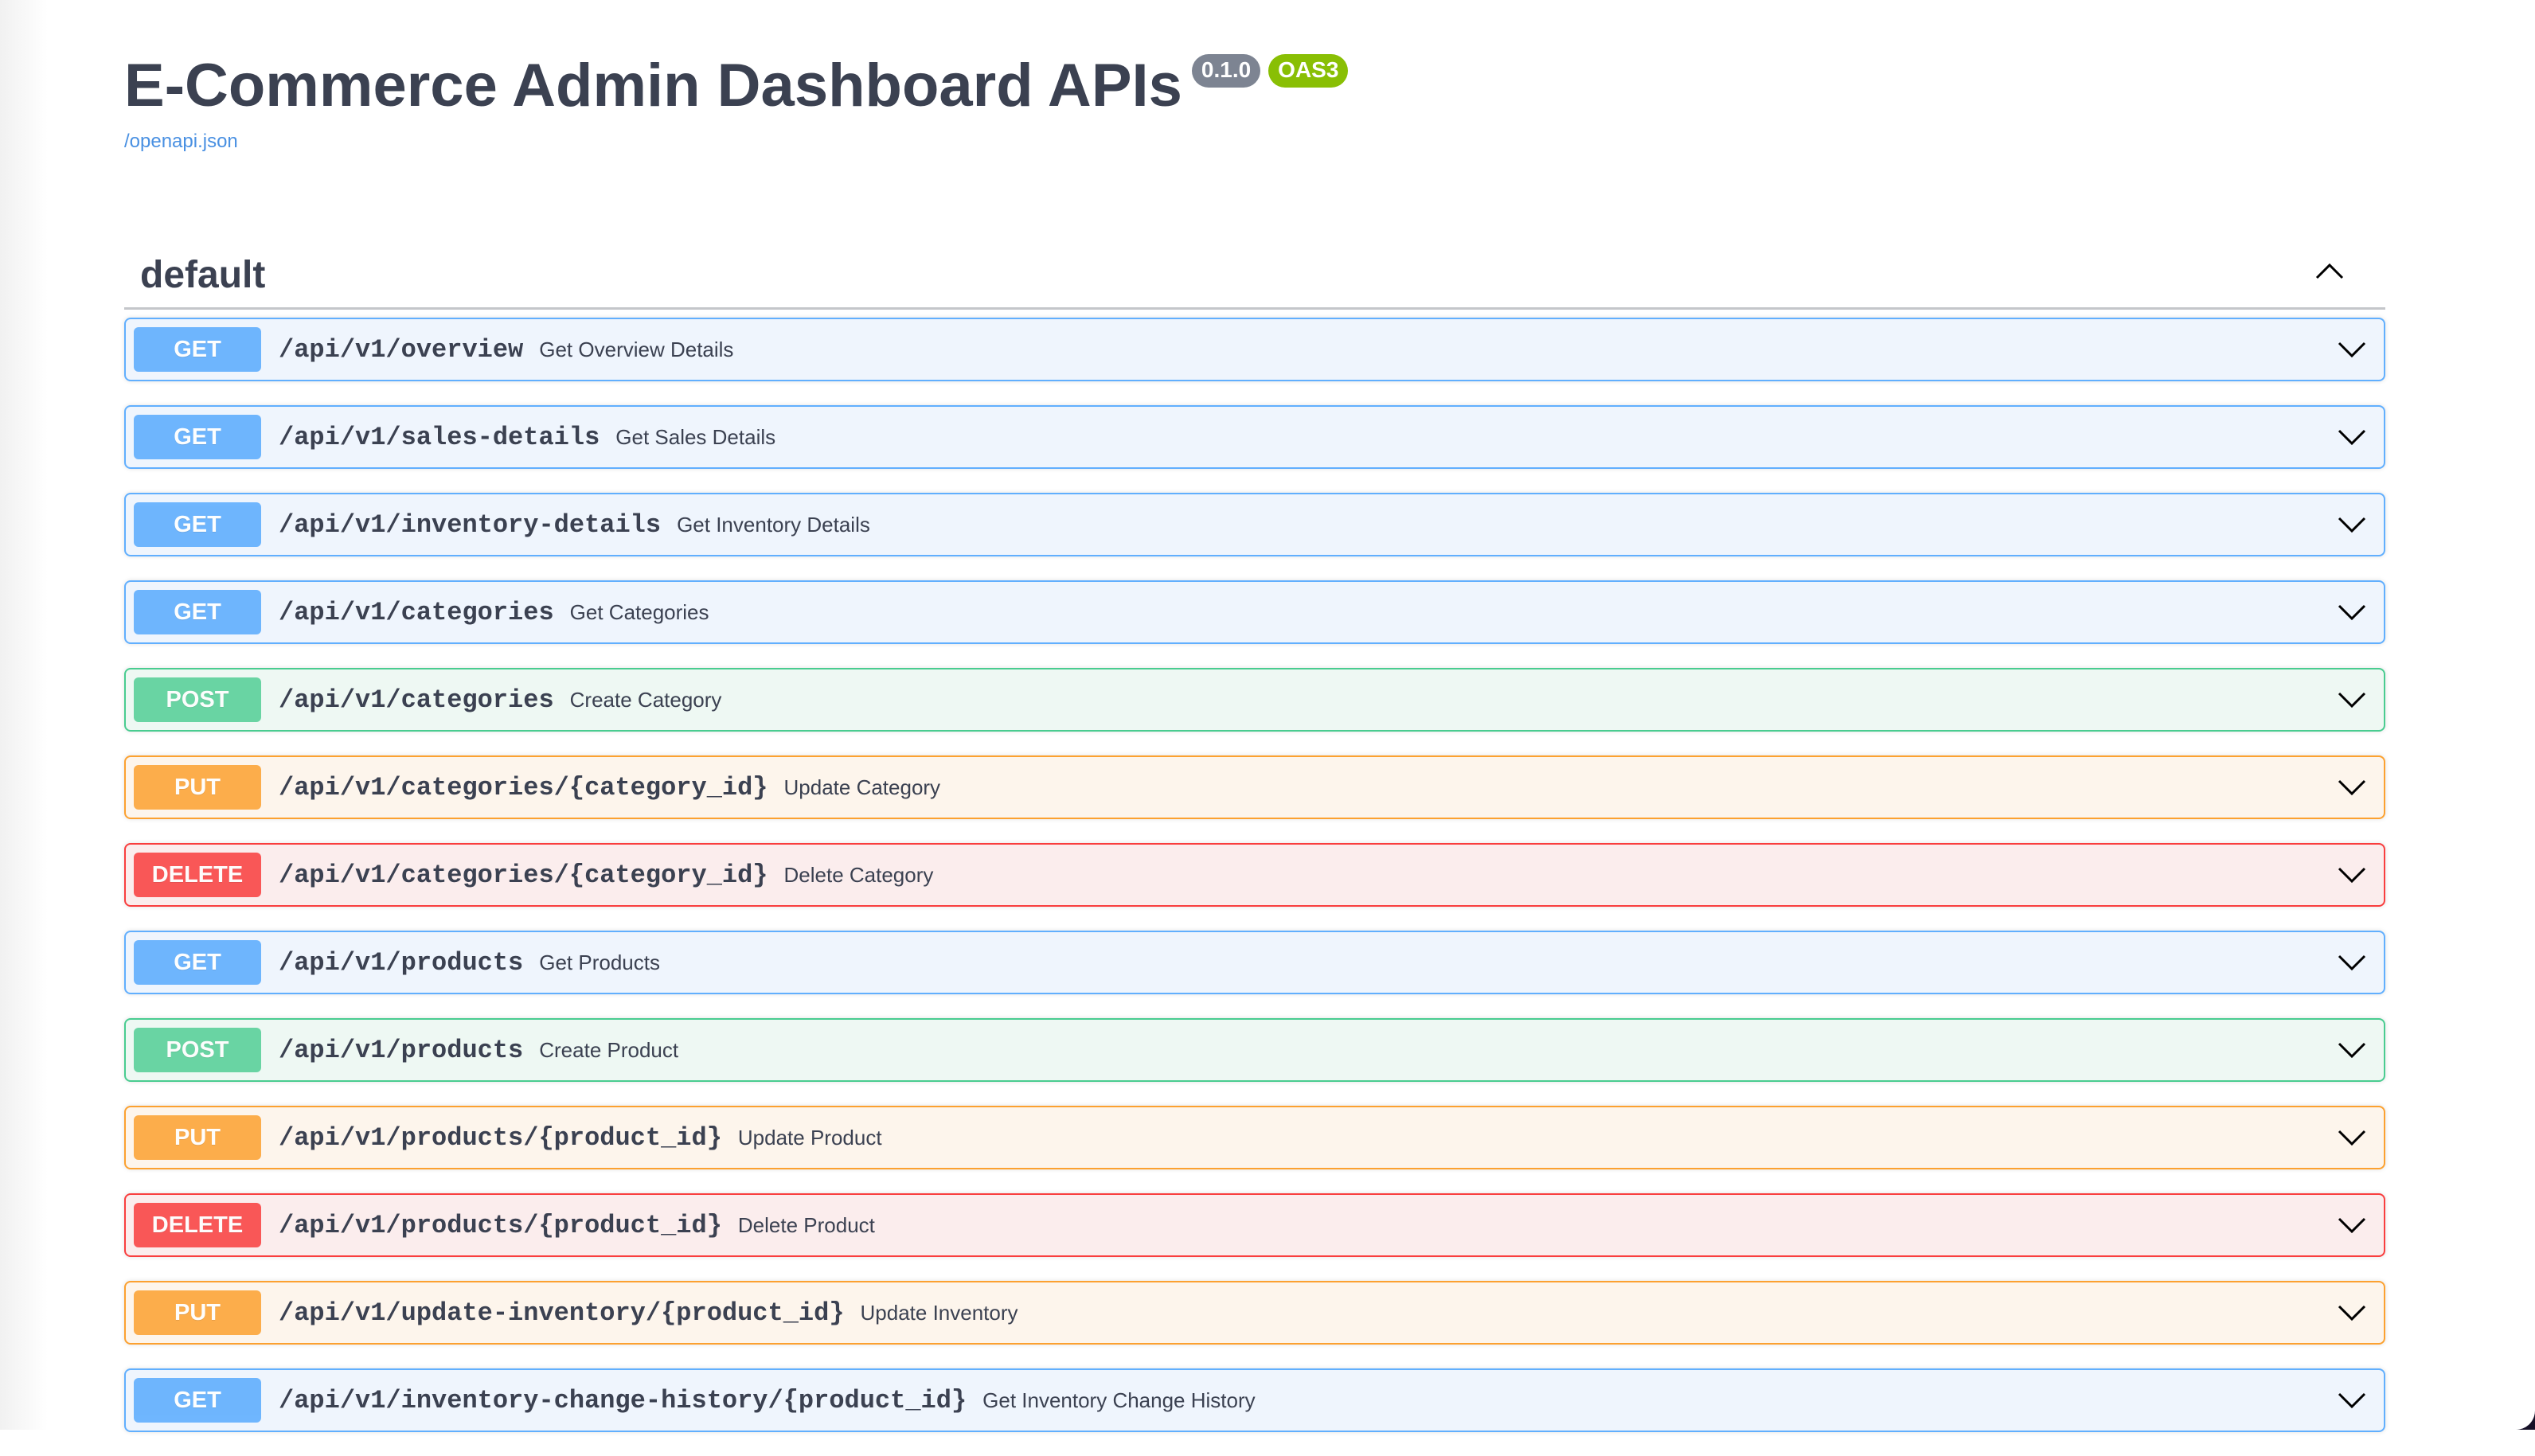 This screenshot has width=2535, height=1456. What do you see at coordinates (858, 874) in the screenshot?
I see `operation-summary: Delete Category` at bounding box center [858, 874].